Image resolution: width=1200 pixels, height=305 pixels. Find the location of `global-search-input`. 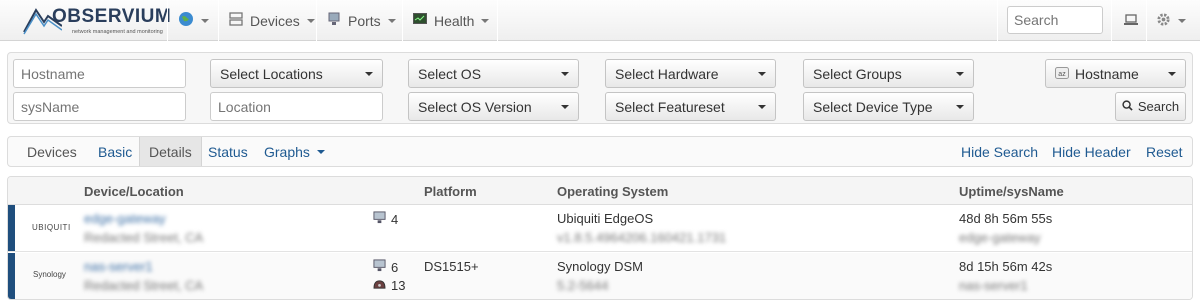

global-search-input is located at coordinates (1055, 20).